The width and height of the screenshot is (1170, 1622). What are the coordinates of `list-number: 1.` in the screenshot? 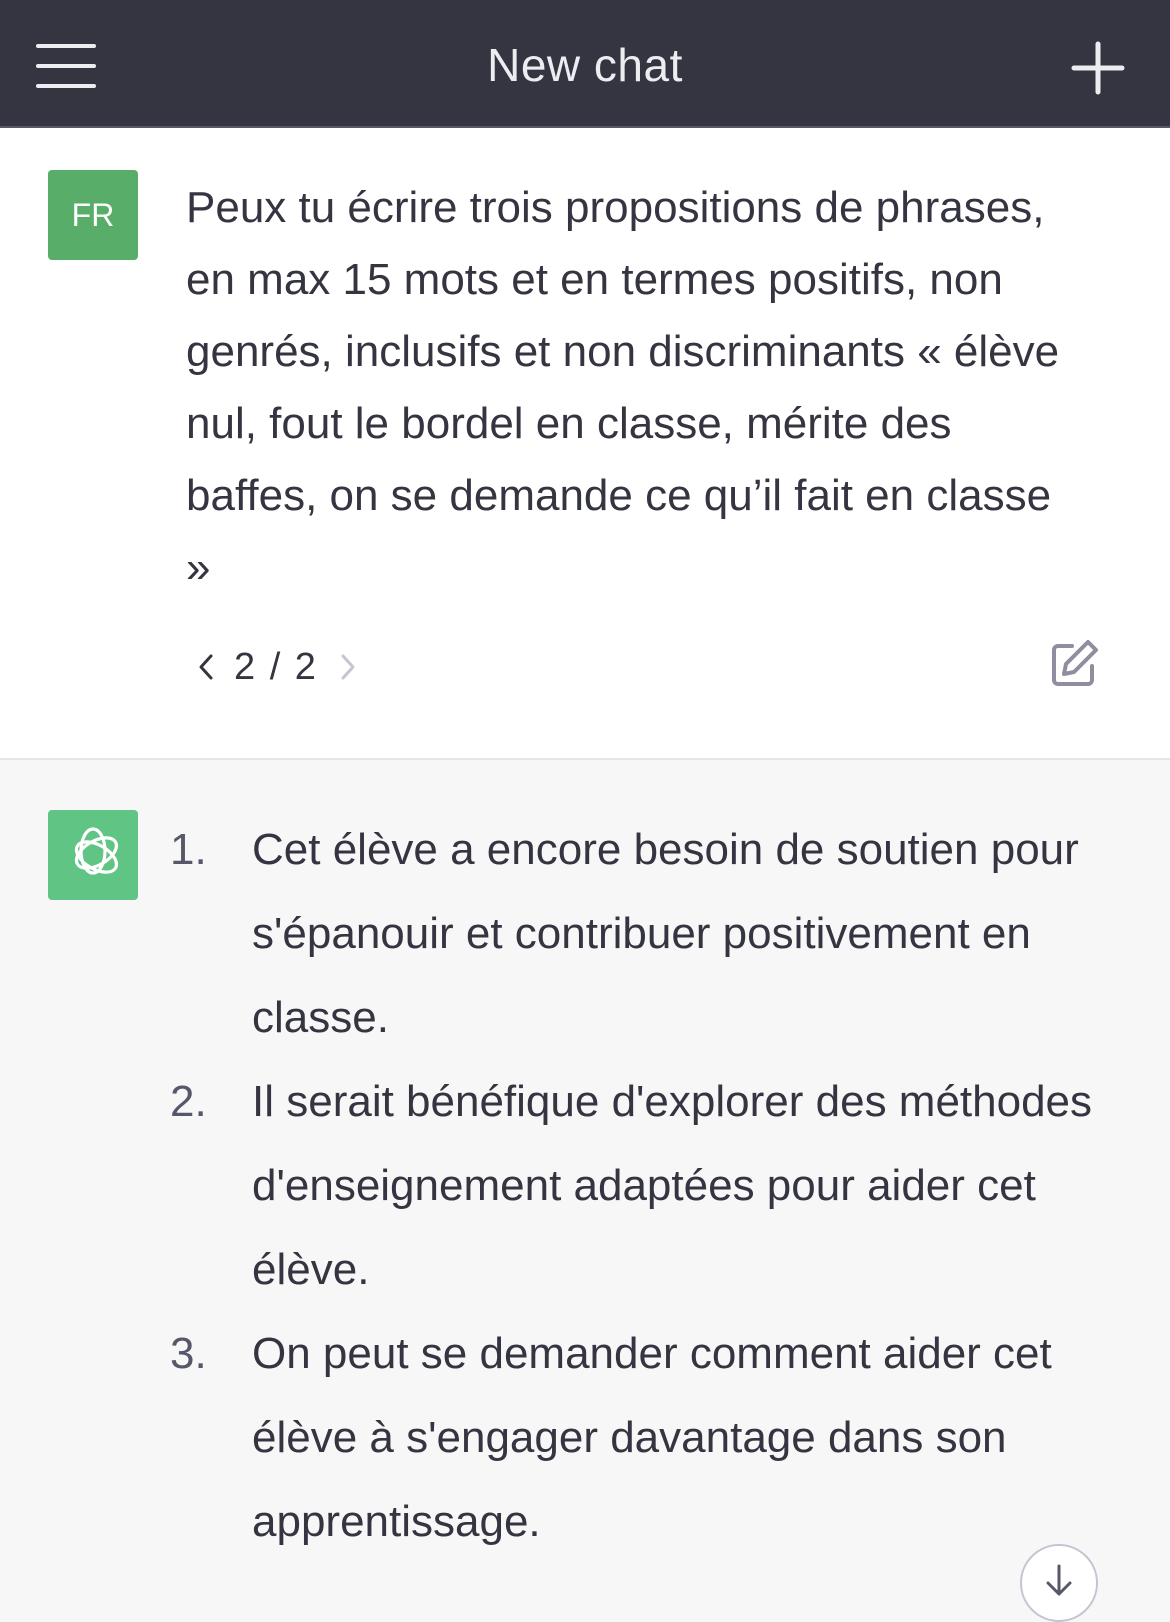 It's located at (188, 849).